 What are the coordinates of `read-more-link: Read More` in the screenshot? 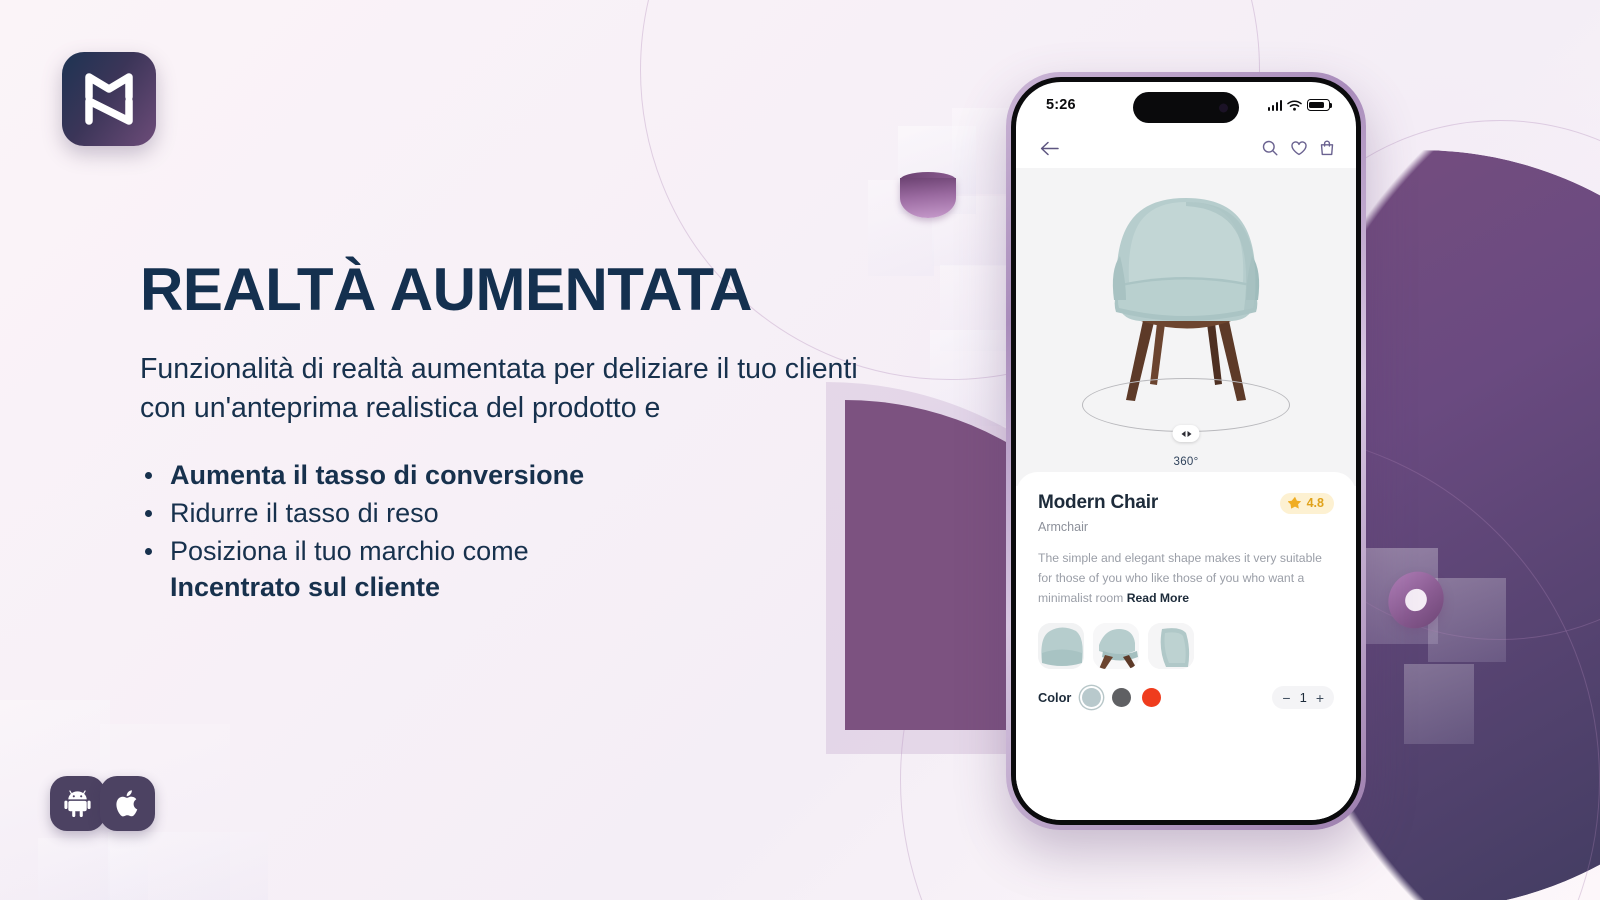 It's located at (1158, 598).